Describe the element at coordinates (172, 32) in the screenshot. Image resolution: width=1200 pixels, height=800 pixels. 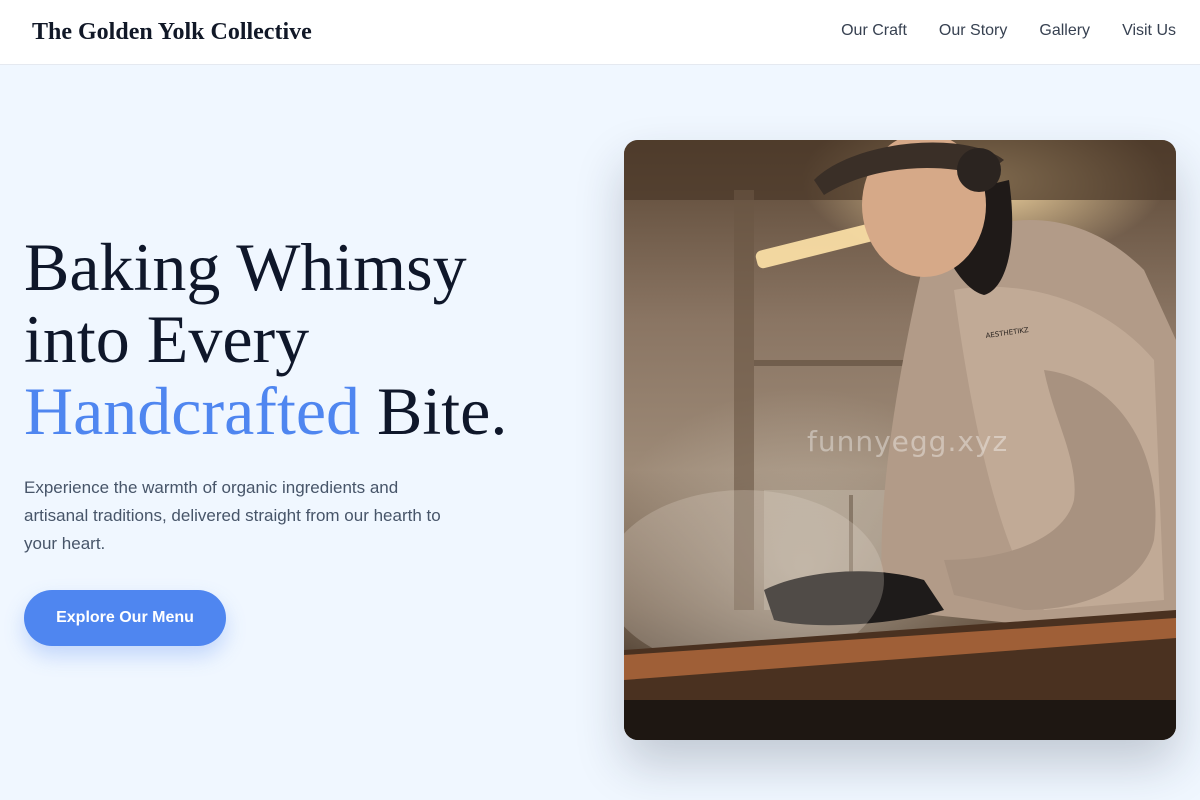
I see `brand-logo: The Golden Yolk Collective` at that location.